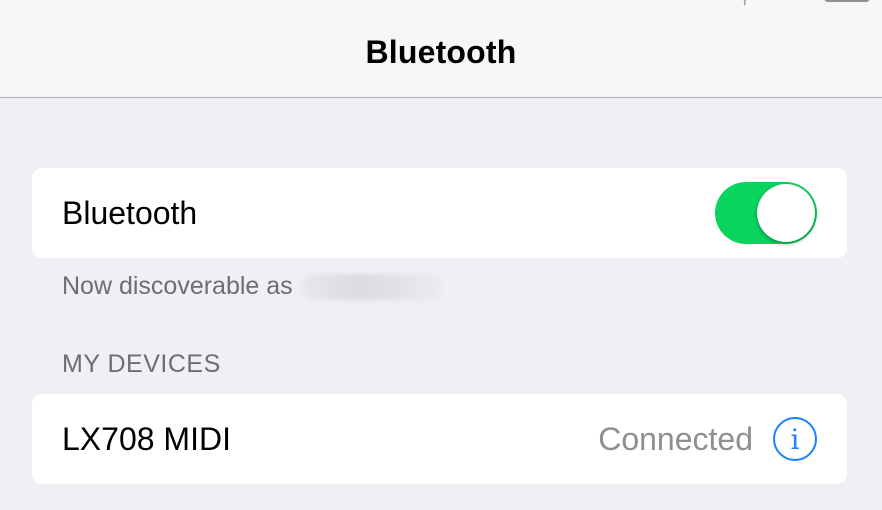  I want to click on discoverable-text: Now discoverable as, so click(177, 286).